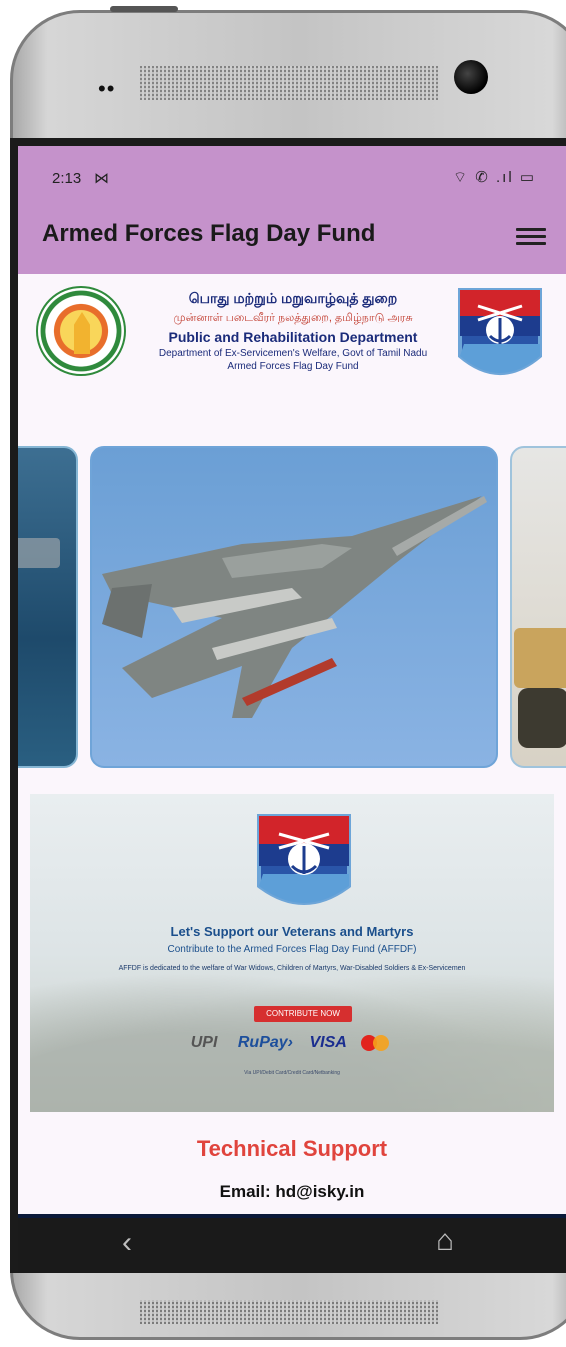  I want to click on rupay-logo-icon: RuPay›, so click(265, 1042).